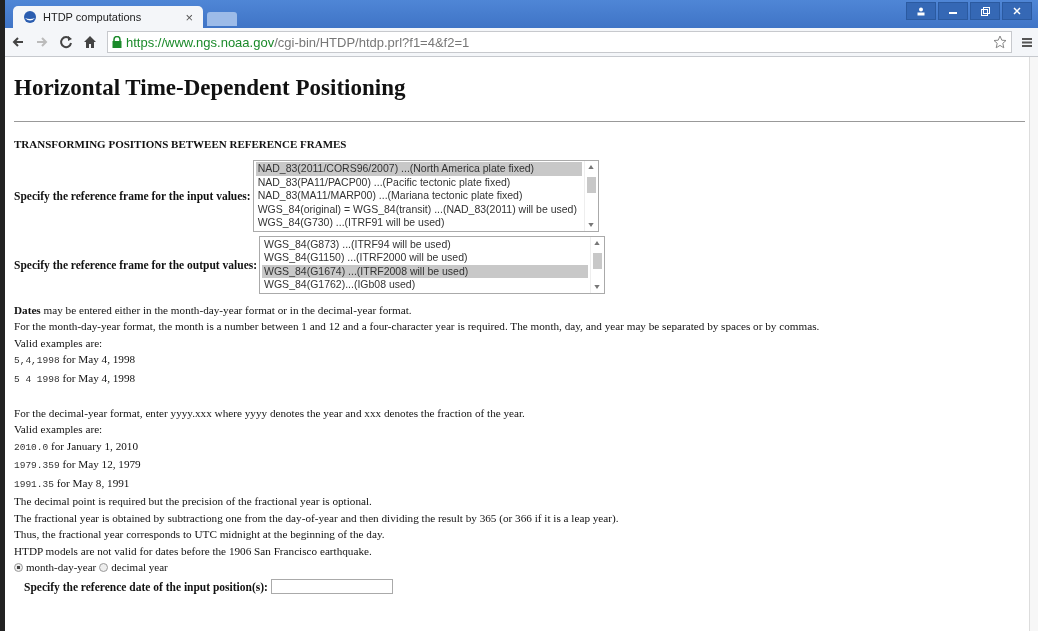 This screenshot has width=1038, height=631. What do you see at coordinates (418, 182) in the screenshot?
I see `listbox-option: NAD_83(PA11/PACP00) ...(Pacific tectonic plate fixed)` at bounding box center [418, 182].